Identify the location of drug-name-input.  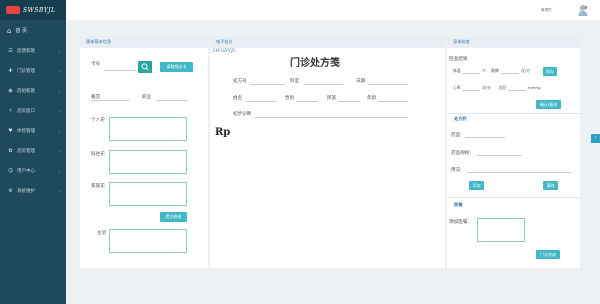
(485, 137).